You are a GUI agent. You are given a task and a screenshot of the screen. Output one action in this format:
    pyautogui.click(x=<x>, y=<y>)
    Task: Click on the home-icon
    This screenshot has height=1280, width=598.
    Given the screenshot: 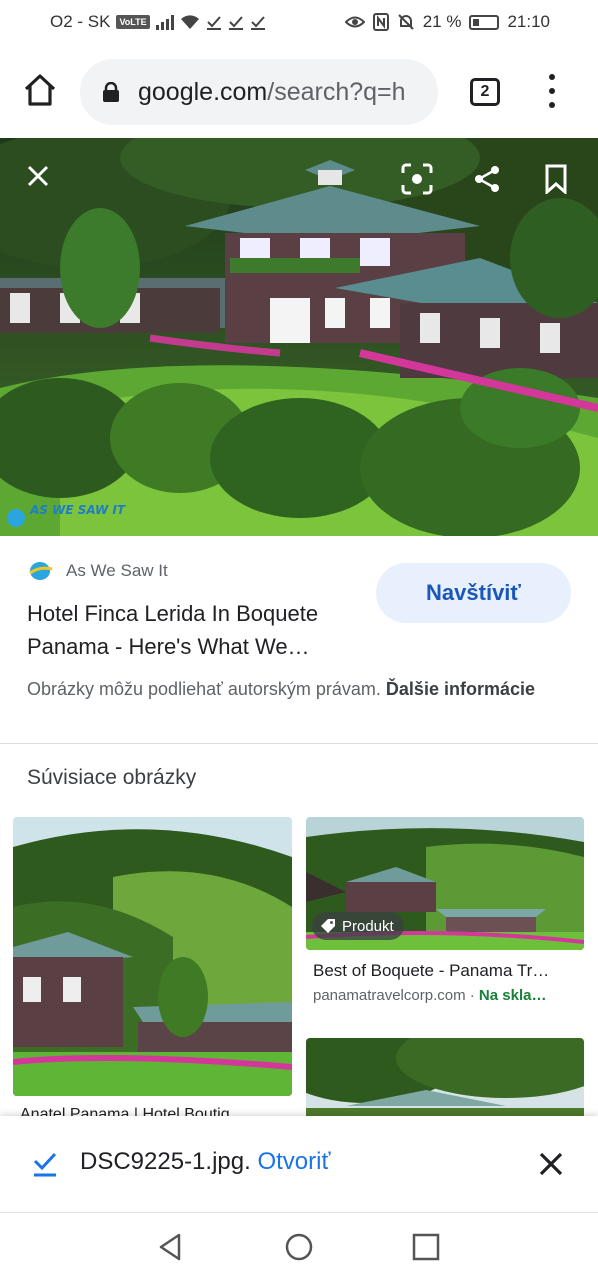 What is the action you would take?
    pyautogui.click(x=40, y=90)
    